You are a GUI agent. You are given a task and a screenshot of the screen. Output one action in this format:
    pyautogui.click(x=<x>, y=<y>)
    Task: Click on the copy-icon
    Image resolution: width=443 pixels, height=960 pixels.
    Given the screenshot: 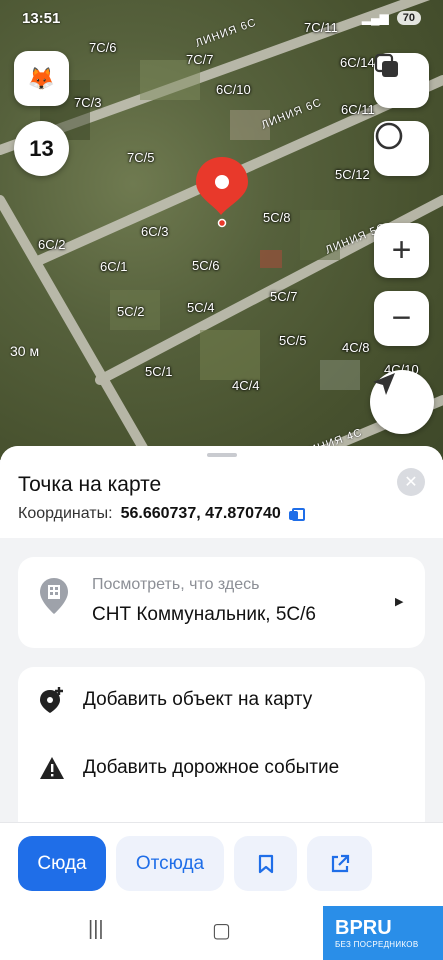 What is the action you would take?
    pyautogui.click(x=296, y=514)
    